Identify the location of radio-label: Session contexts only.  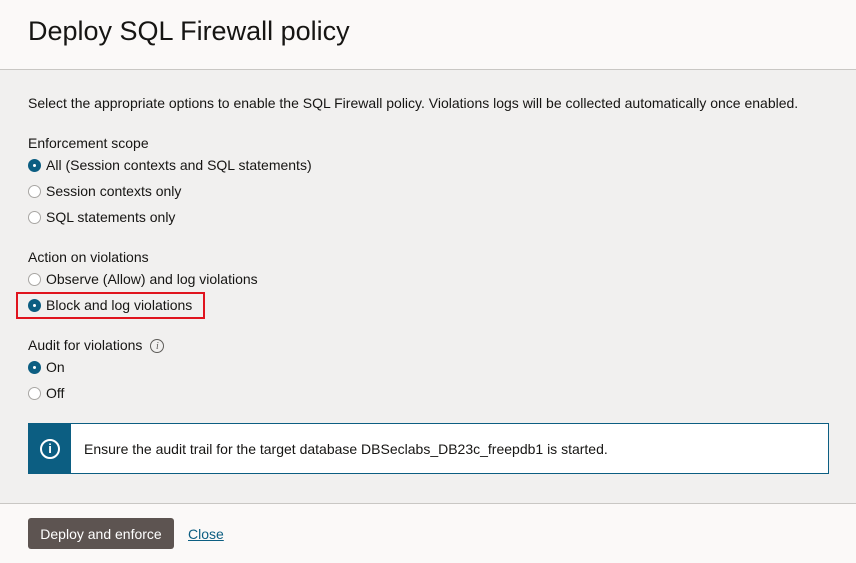
(114, 191).